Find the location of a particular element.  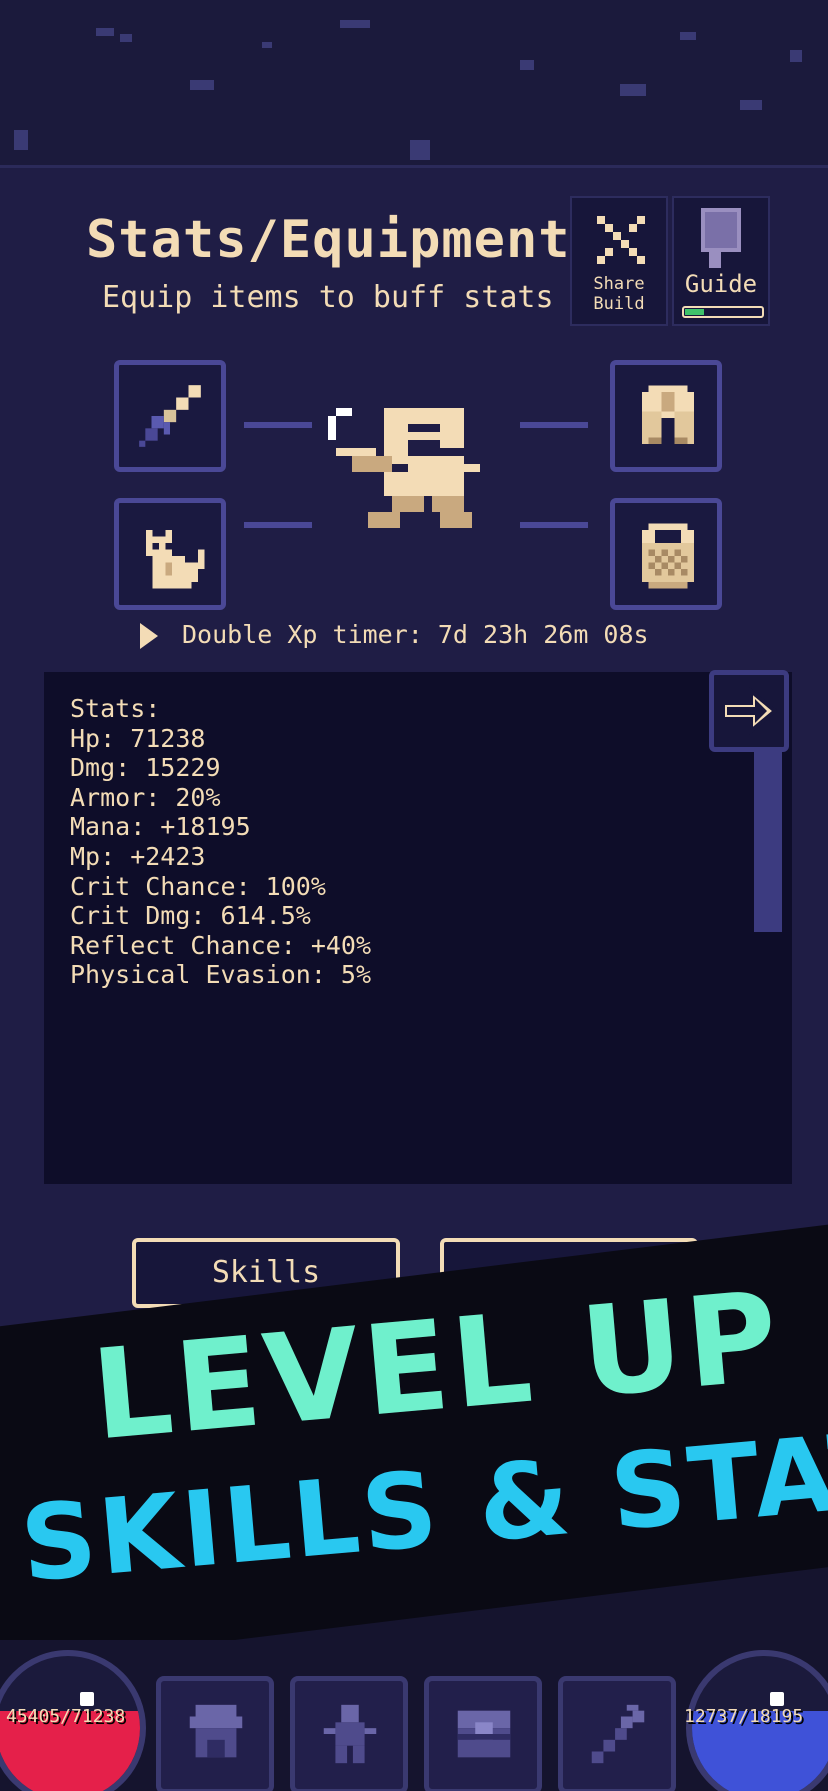

mp-text: 12737/18195 is located at coordinates (744, 1716).